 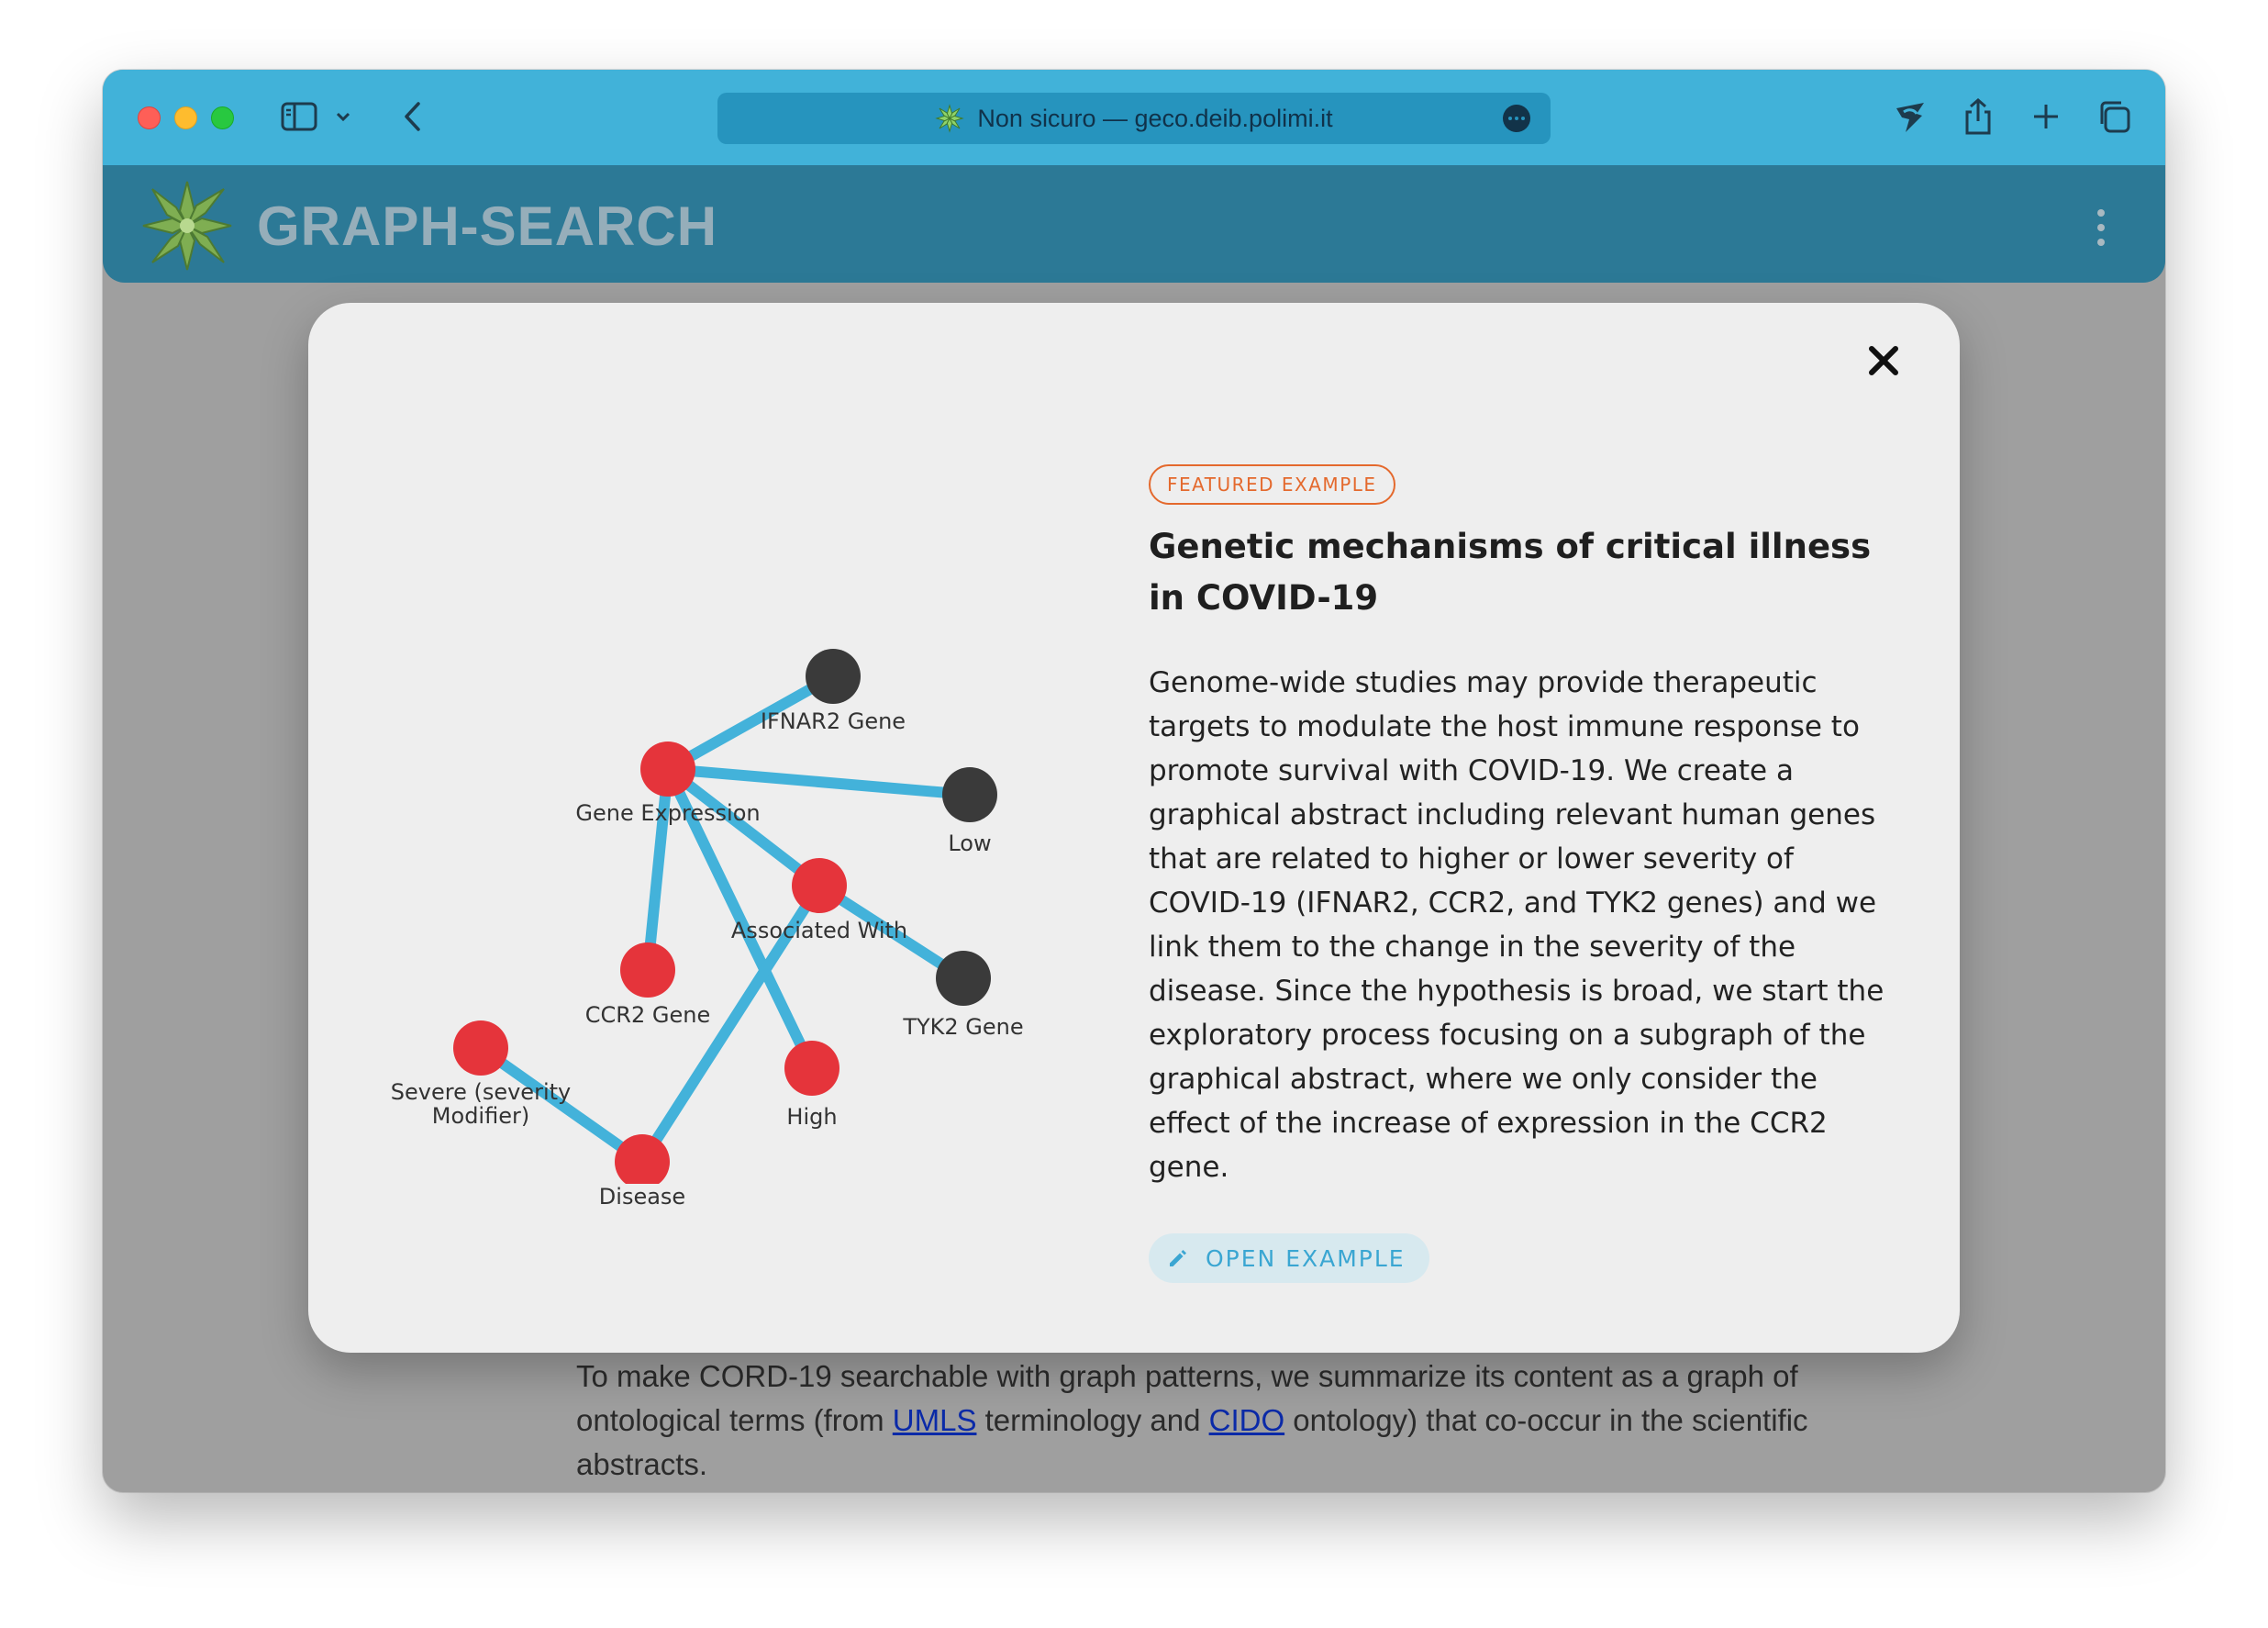 What do you see at coordinates (1092, 1420) in the screenshot?
I see `bg-text-part2: terminology and` at bounding box center [1092, 1420].